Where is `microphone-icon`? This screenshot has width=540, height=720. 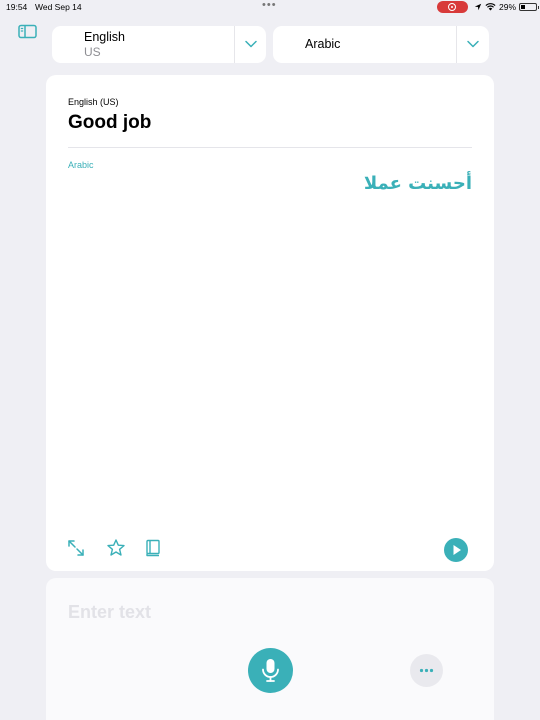 microphone-icon is located at coordinates (270, 670).